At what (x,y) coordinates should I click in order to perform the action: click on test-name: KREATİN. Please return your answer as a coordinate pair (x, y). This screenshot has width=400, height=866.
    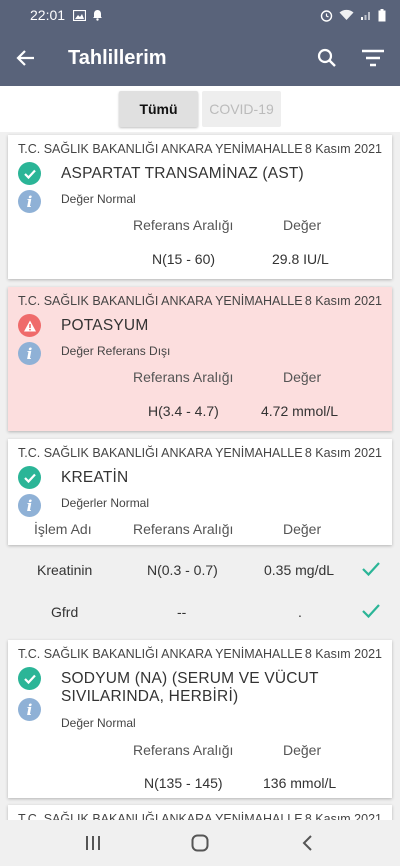
    Looking at the image, I should click on (95, 477).